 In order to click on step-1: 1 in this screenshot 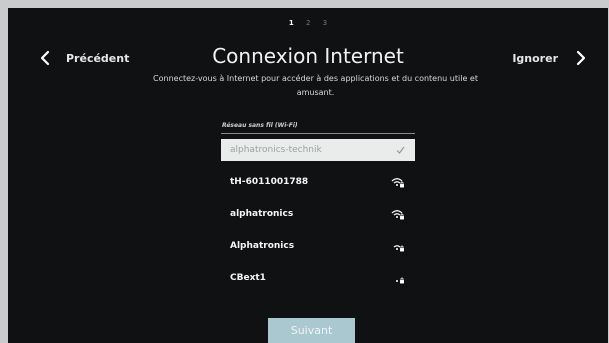, I will do `click(291, 23)`.